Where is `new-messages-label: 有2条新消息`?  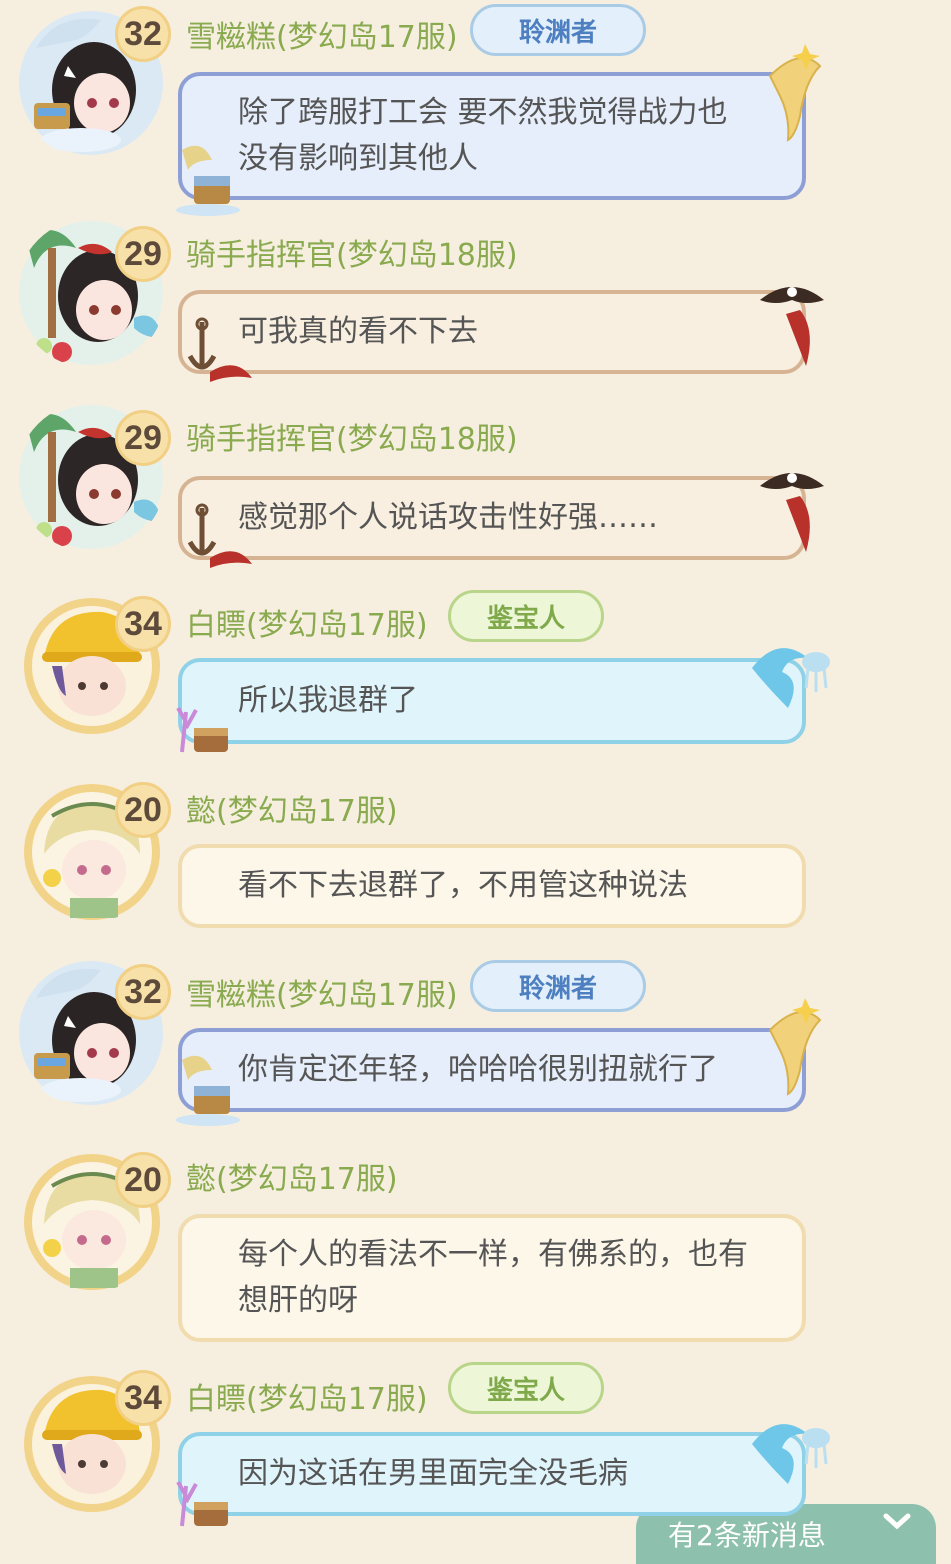
new-messages-label: 有2条新消息 is located at coordinates (747, 1535).